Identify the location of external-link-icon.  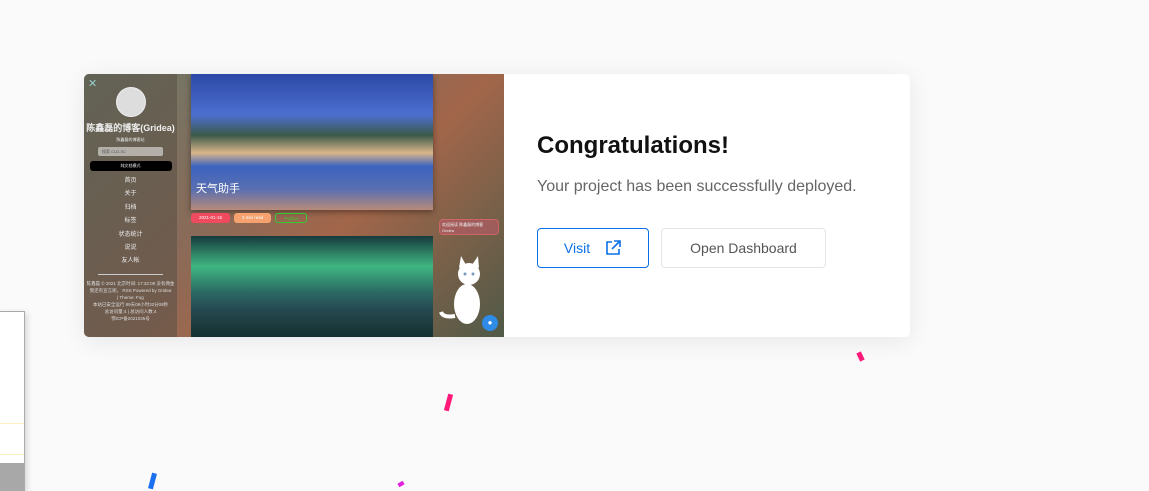
(613, 247).